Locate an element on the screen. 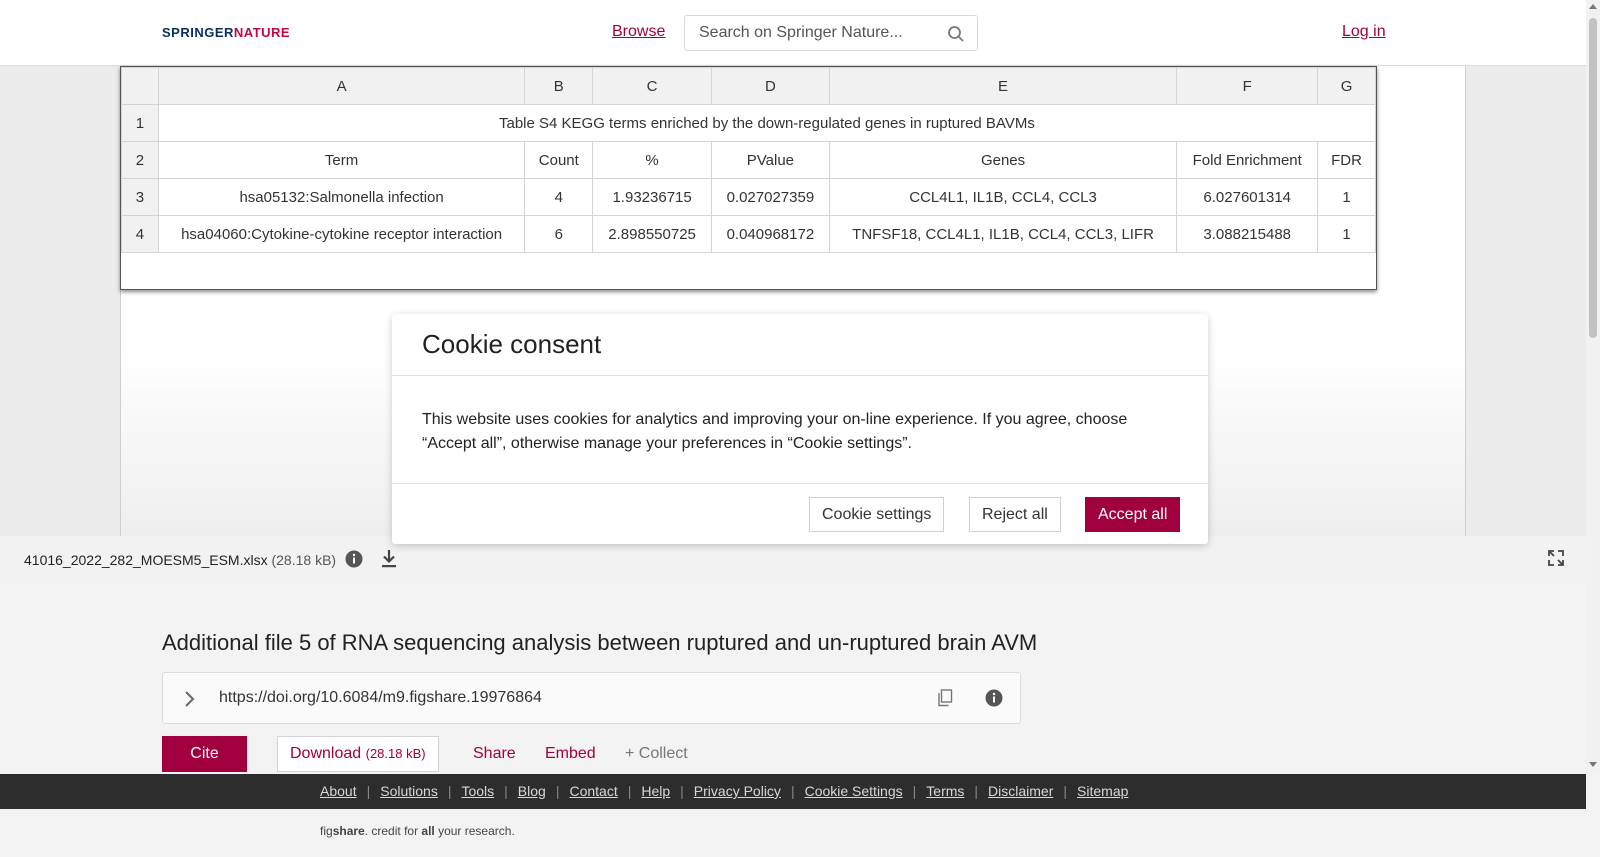 The image size is (1600, 857). column-header-d: D is located at coordinates (770, 86).